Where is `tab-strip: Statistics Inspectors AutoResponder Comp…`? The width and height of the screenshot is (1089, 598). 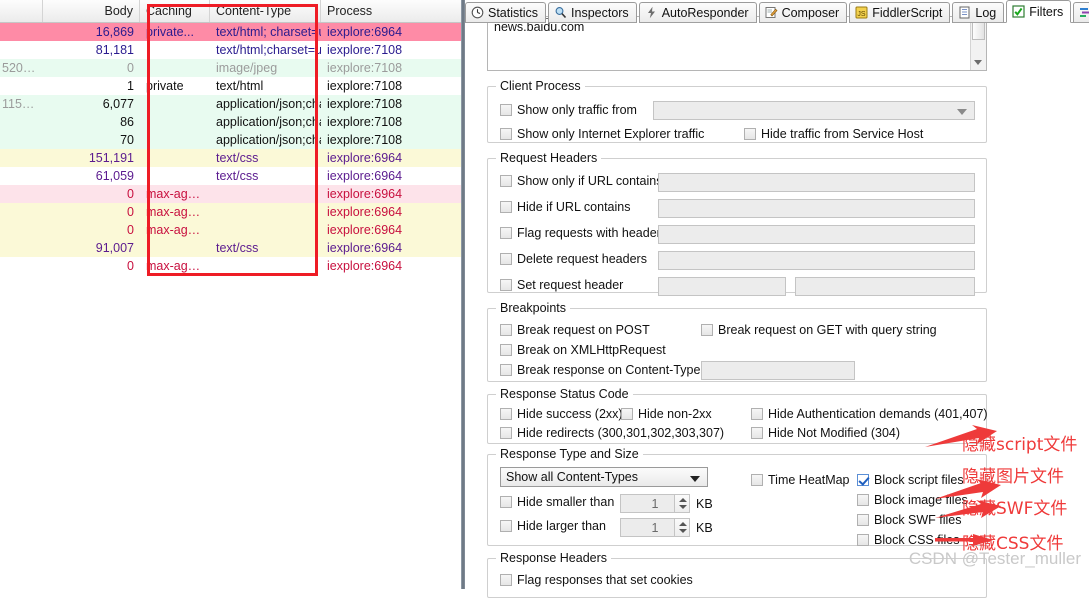
tab-strip: Statistics Inspectors AutoResponder Comp… is located at coordinates (777, 11).